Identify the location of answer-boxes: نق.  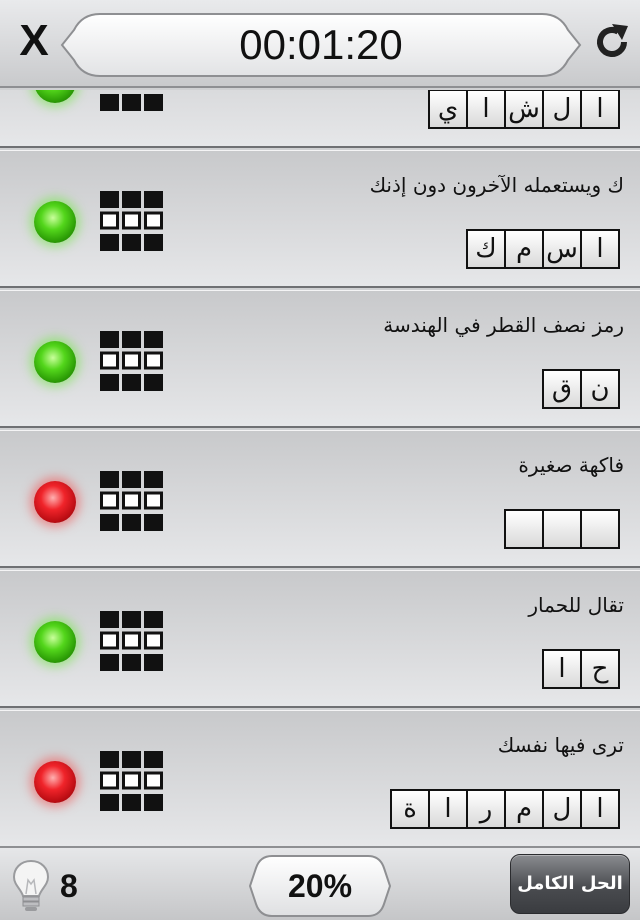
(581, 389).